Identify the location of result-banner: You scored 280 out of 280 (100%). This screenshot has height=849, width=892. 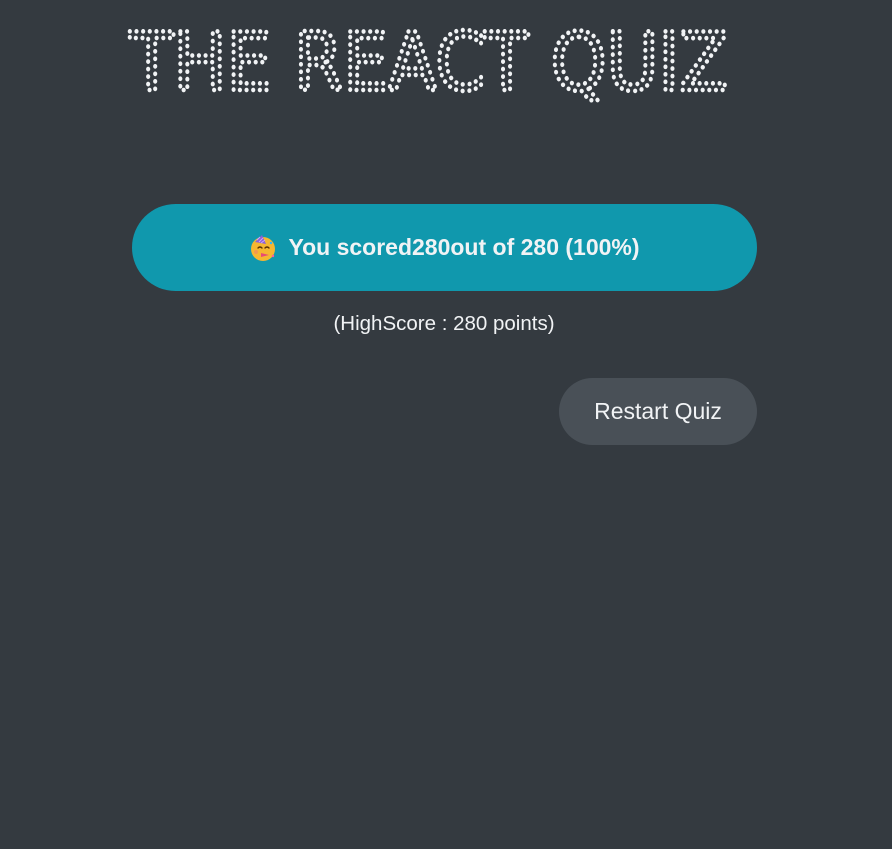
(444, 247).